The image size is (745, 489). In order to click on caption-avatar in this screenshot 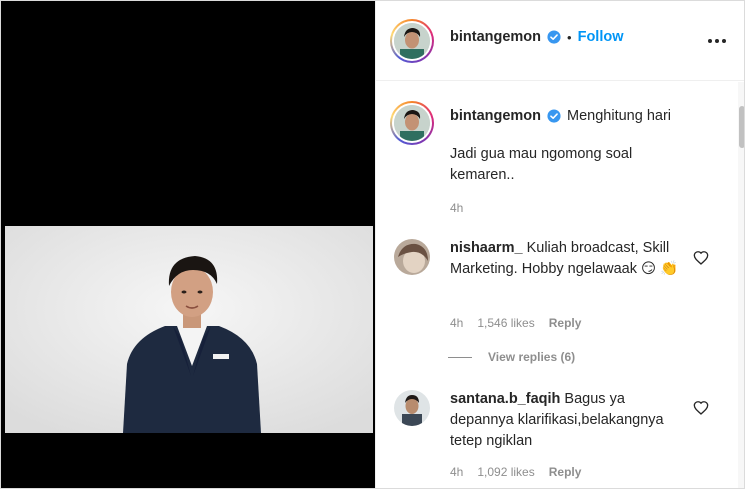, I will do `click(412, 123)`.